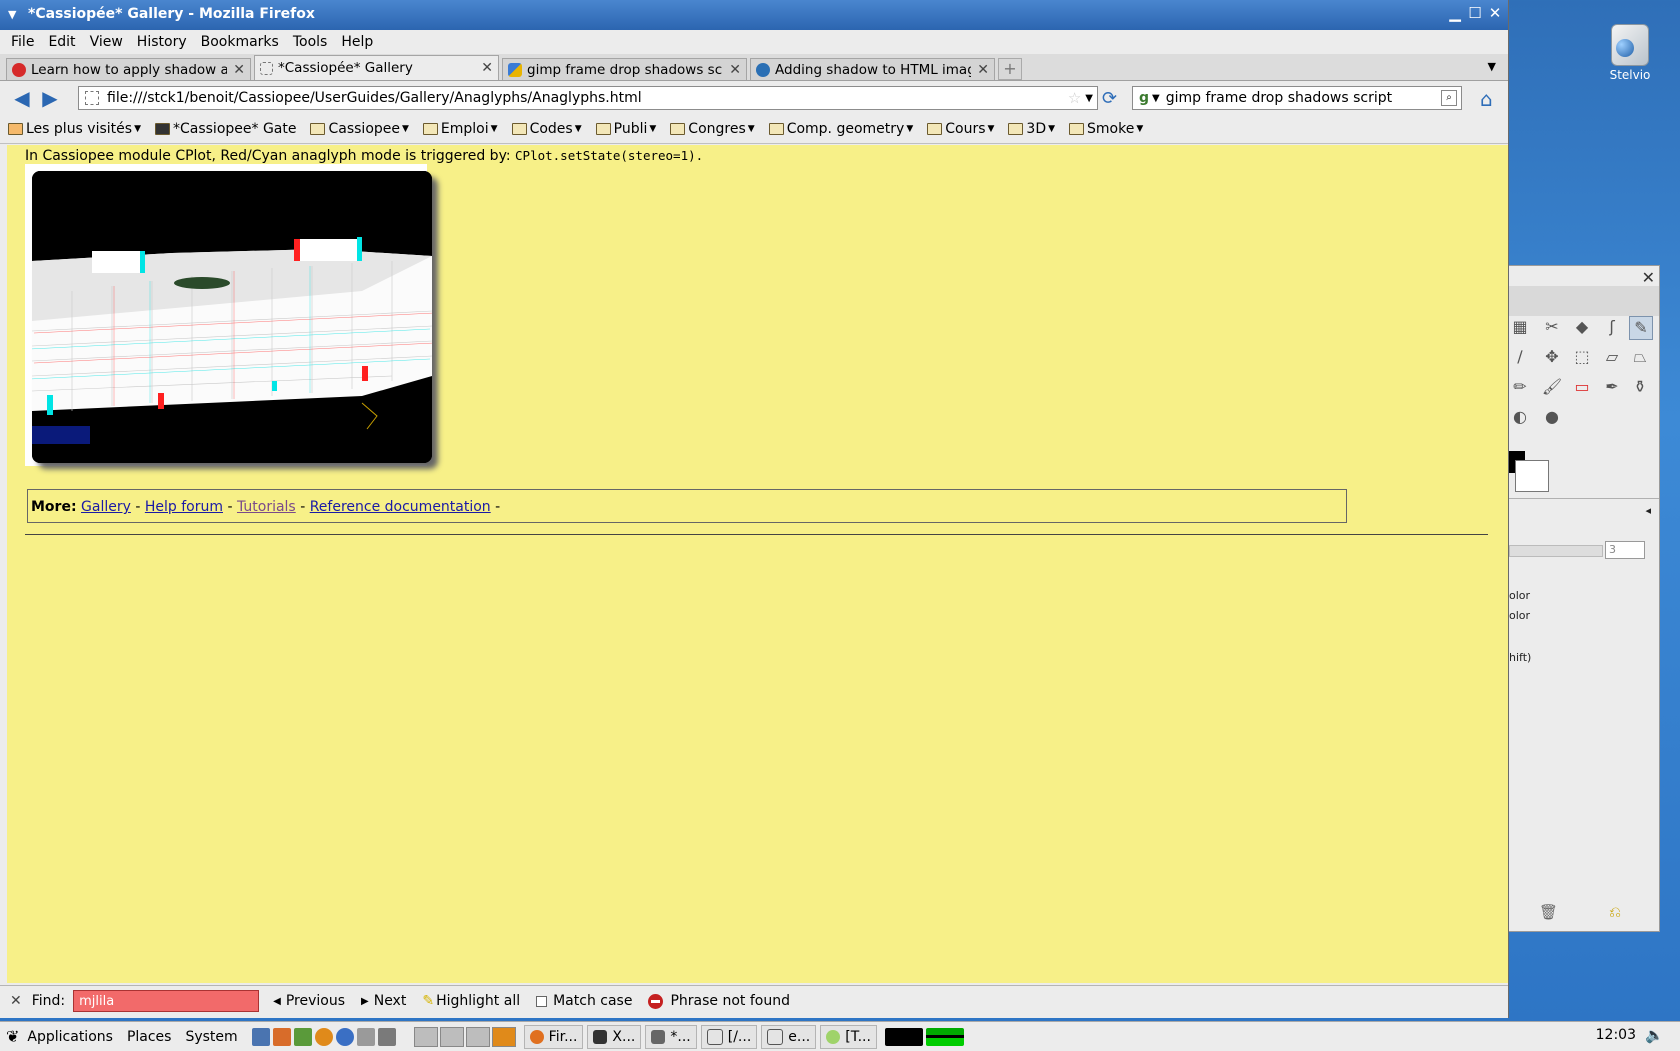  What do you see at coordinates (106, 42) in the screenshot?
I see `menu-view: View` at bounding box center [106, 42].